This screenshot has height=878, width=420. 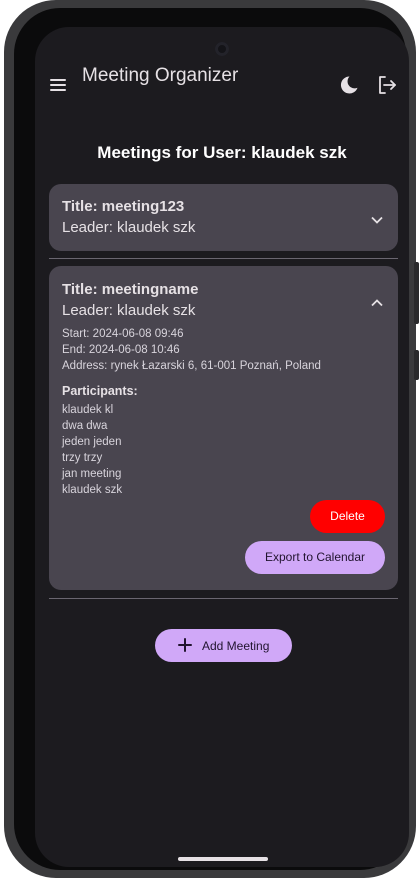 I want to click on participant-item: klaudek kl, so click(x=88, y=410).